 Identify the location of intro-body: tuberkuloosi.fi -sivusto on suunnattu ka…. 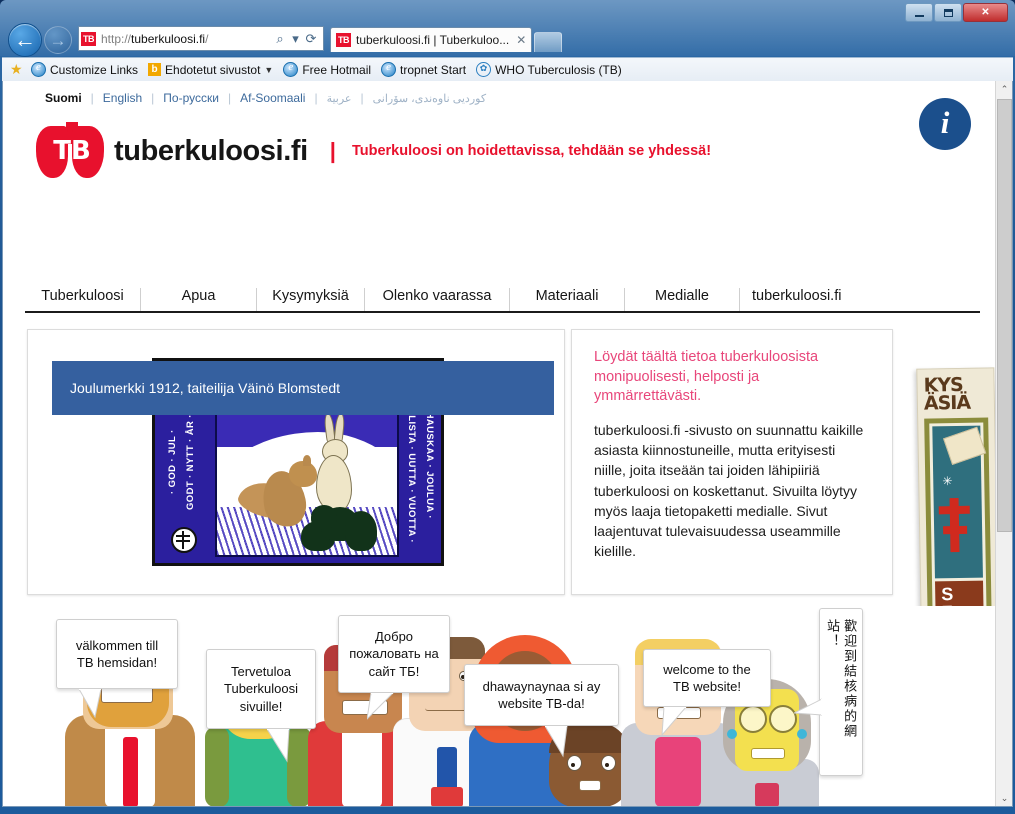
(729, 490).